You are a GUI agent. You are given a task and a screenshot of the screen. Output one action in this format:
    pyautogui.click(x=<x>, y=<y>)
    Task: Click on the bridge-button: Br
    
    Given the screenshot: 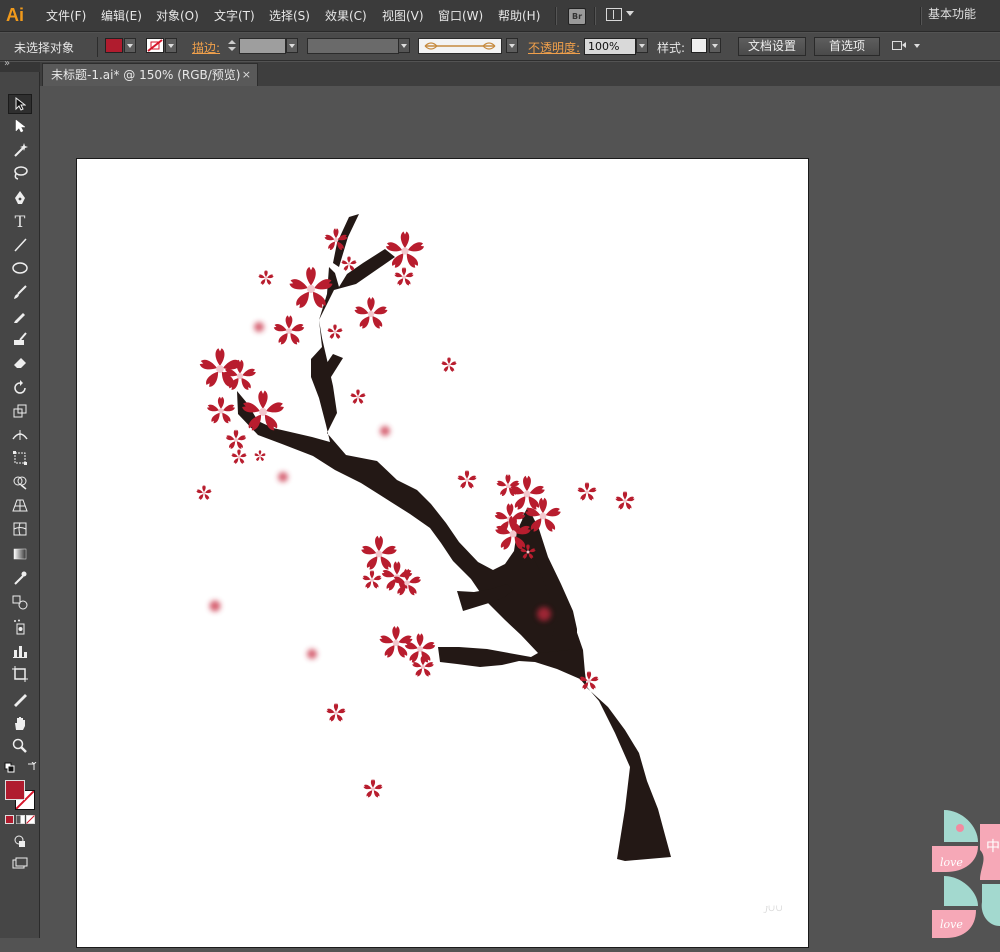 What is the action you would take?
    pyautogui.click(x=577, y=16)
    